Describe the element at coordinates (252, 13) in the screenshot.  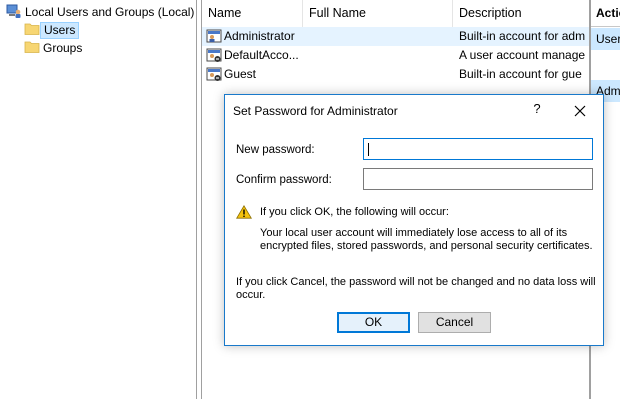
I see `column-header-name: Name` at that location.